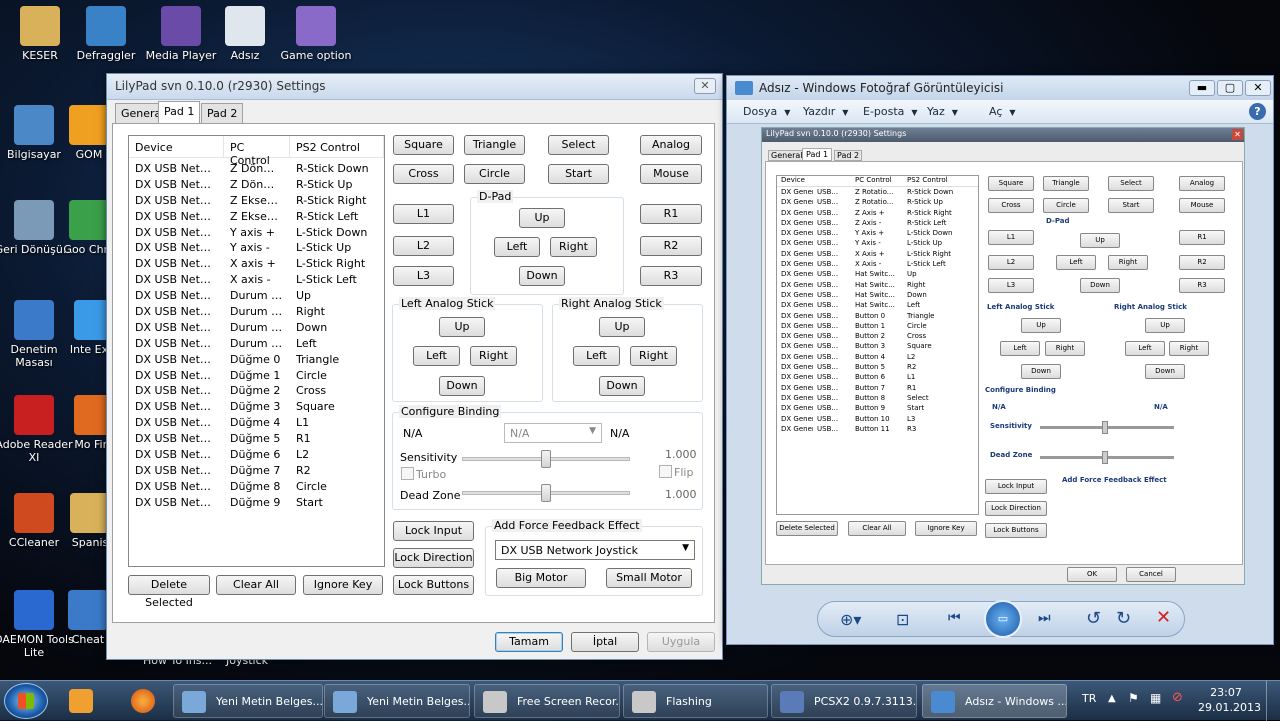  What do you see at coordinates (179, 112) in the screenshot?
I see `tab-pad1: Pad 1` at bounding box center [179, 112].